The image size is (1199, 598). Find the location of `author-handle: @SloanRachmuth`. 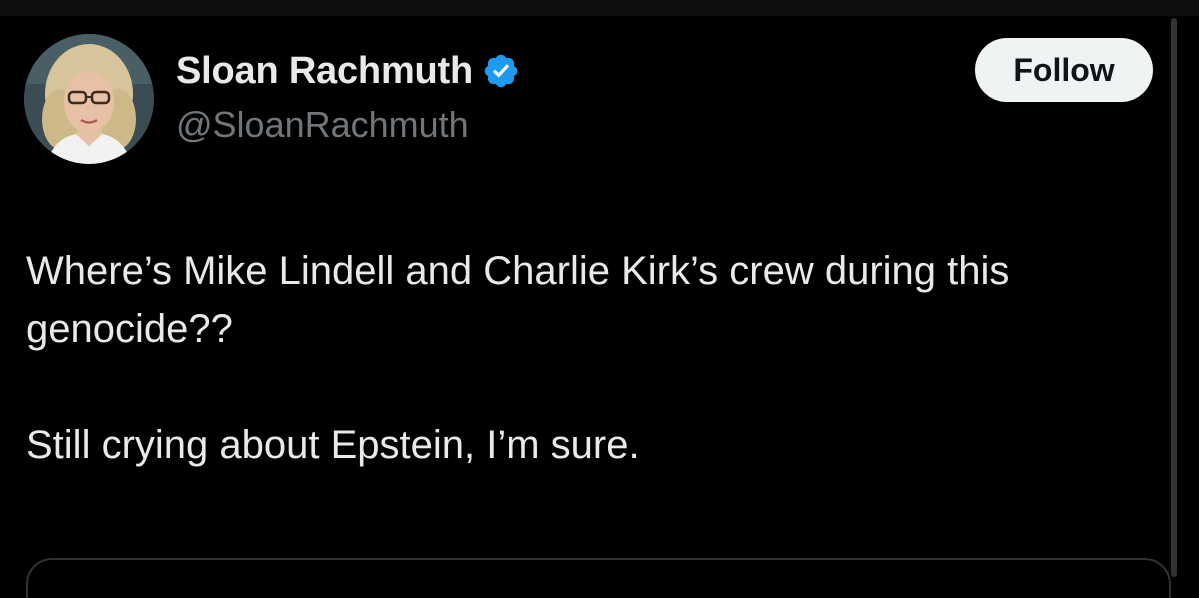

author-handle: @SloanRachmuth is located at coordinates (322, 125).